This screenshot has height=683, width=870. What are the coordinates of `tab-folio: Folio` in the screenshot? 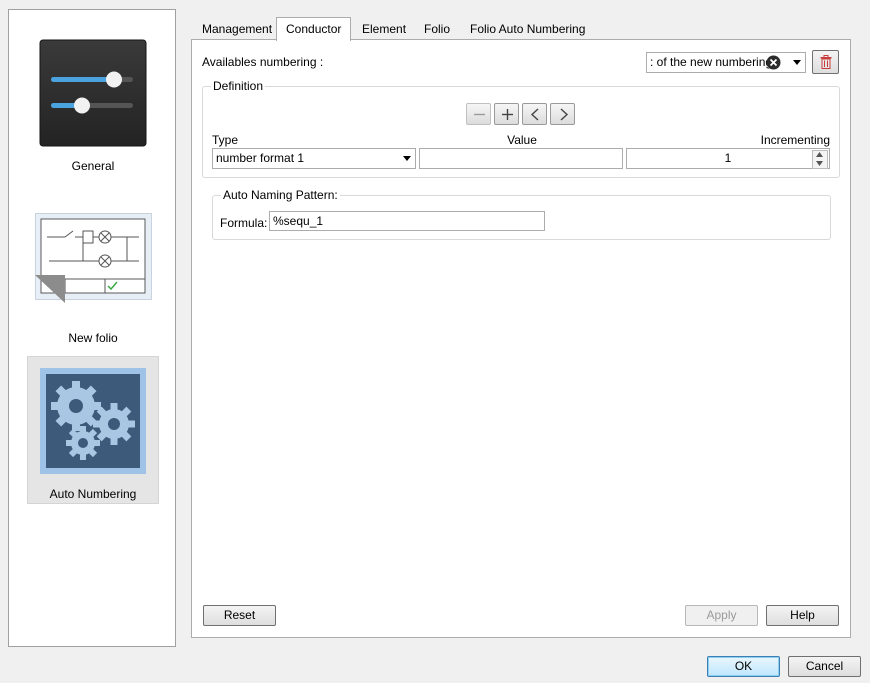 It's located at (437, 28).